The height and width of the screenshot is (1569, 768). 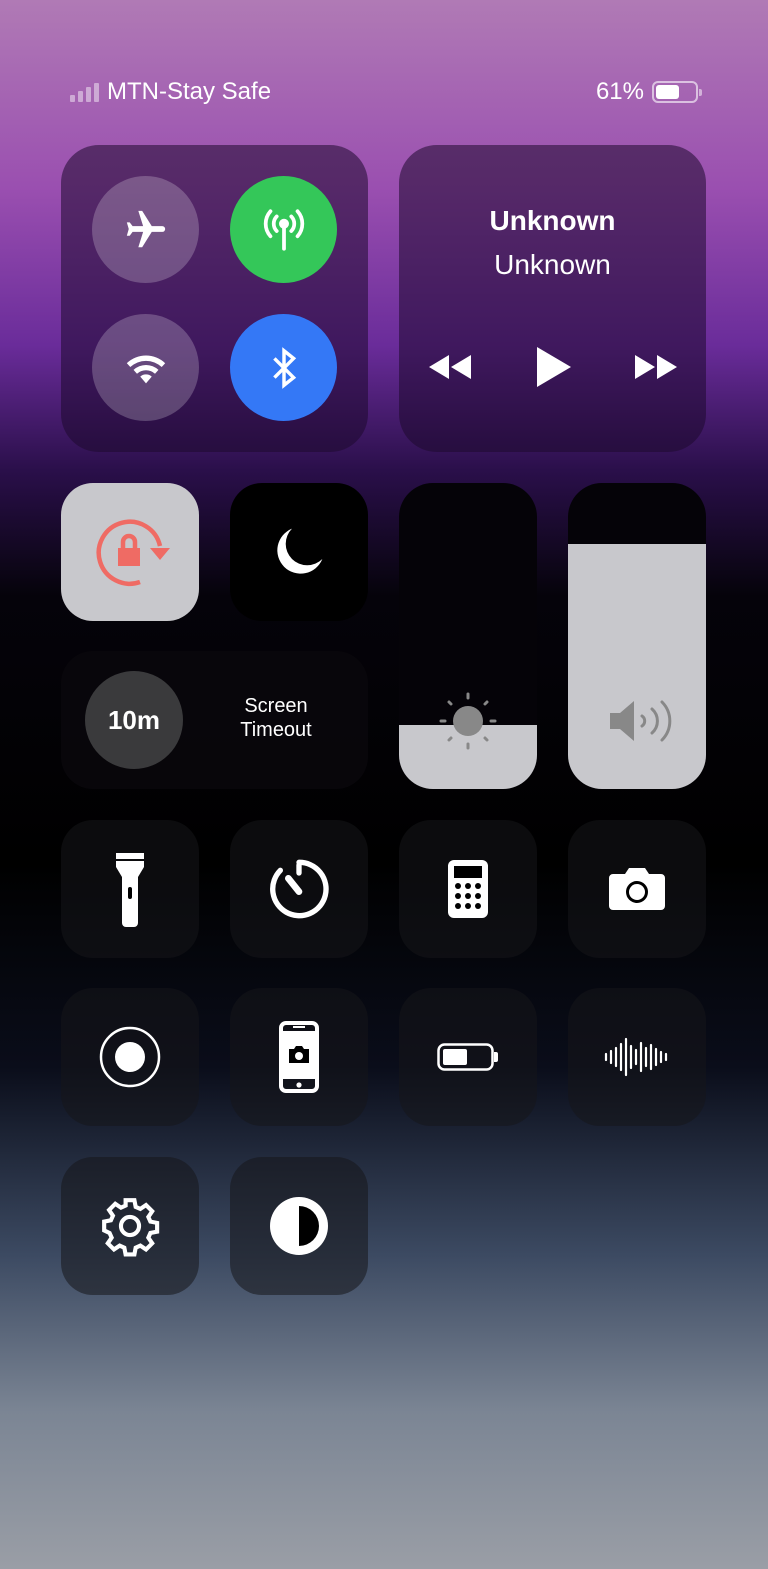 What do you see at coordinates (214, 720) in the screenshot?
I see `screen-timeout-tile: 10m Screen Timeout` at bounding box center [214, 720].